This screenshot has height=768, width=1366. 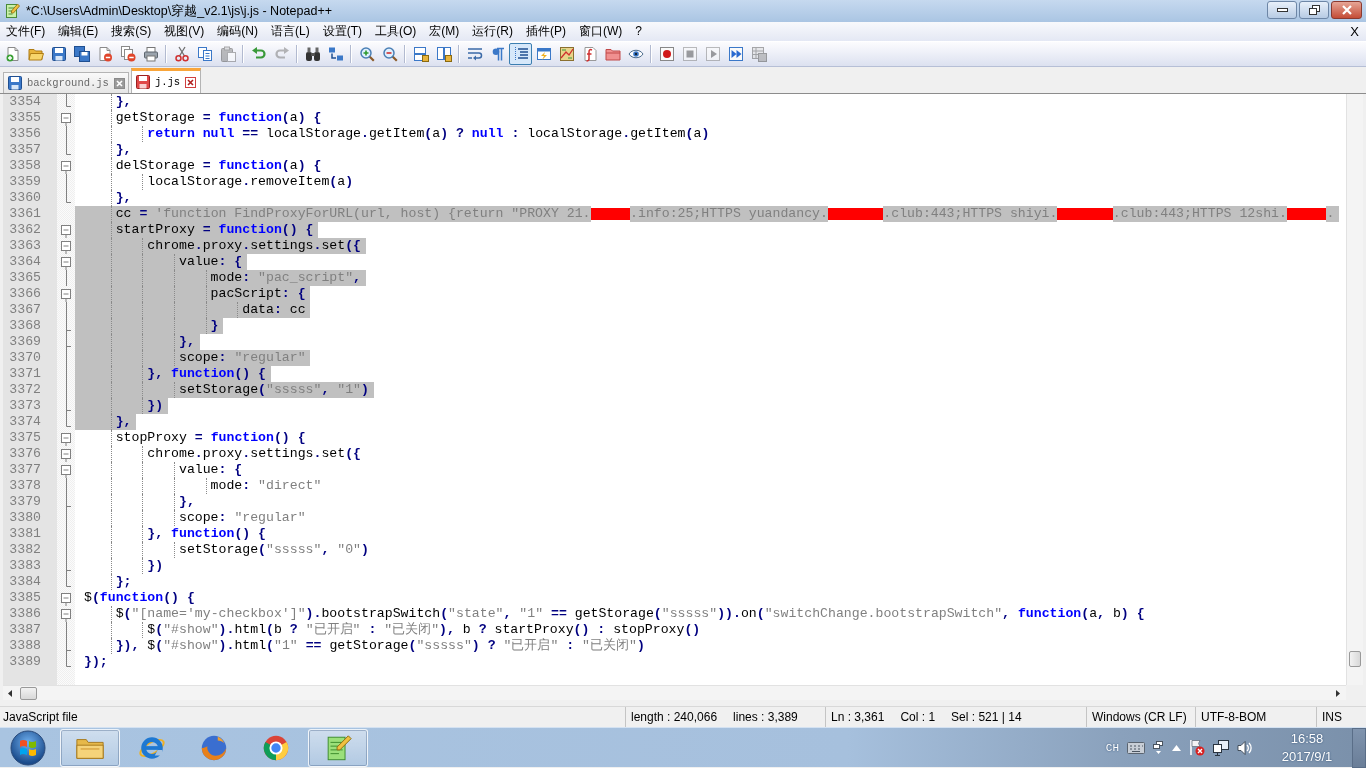 What do you see at coordinates (96, 662) in the screenshot?
I see `code-line: });` at bounding box center [96, 662].